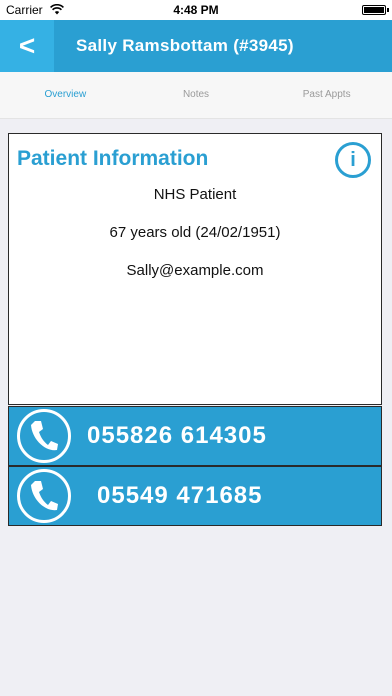 This screenshot has width=392, height=696. I want to click on tab-notes: Notes, so click(196, 95).